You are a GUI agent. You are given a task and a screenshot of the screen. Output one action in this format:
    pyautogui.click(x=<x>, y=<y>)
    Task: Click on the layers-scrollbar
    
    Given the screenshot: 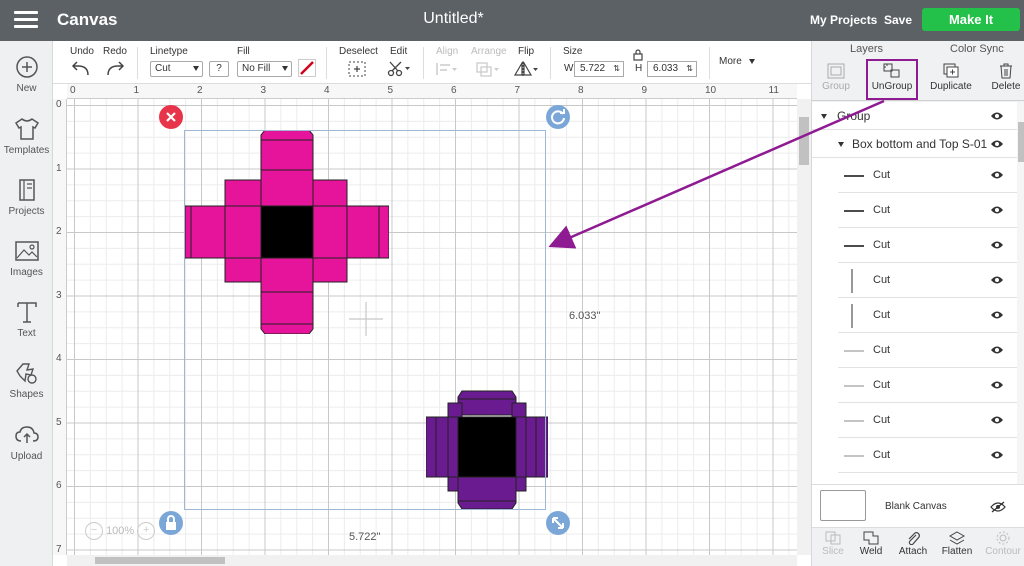 What is the action you would take?
    pyautogui.click(x=1020, y=312)
    